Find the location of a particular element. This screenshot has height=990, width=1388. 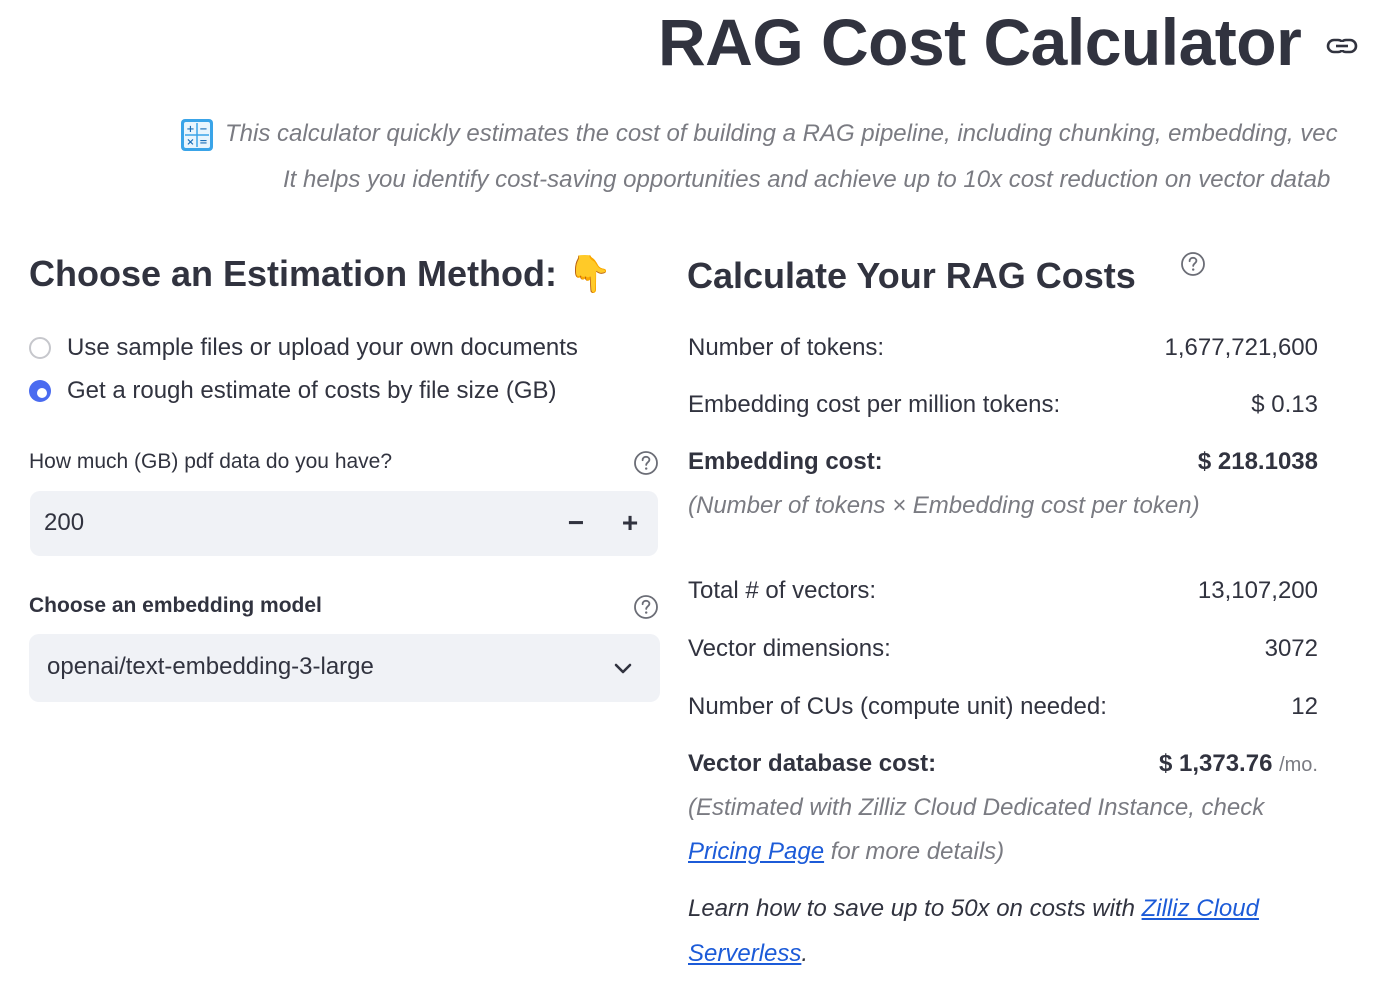

embedding-model-select: openai/text-embedding-3-large is located at coordinates (344, 668).